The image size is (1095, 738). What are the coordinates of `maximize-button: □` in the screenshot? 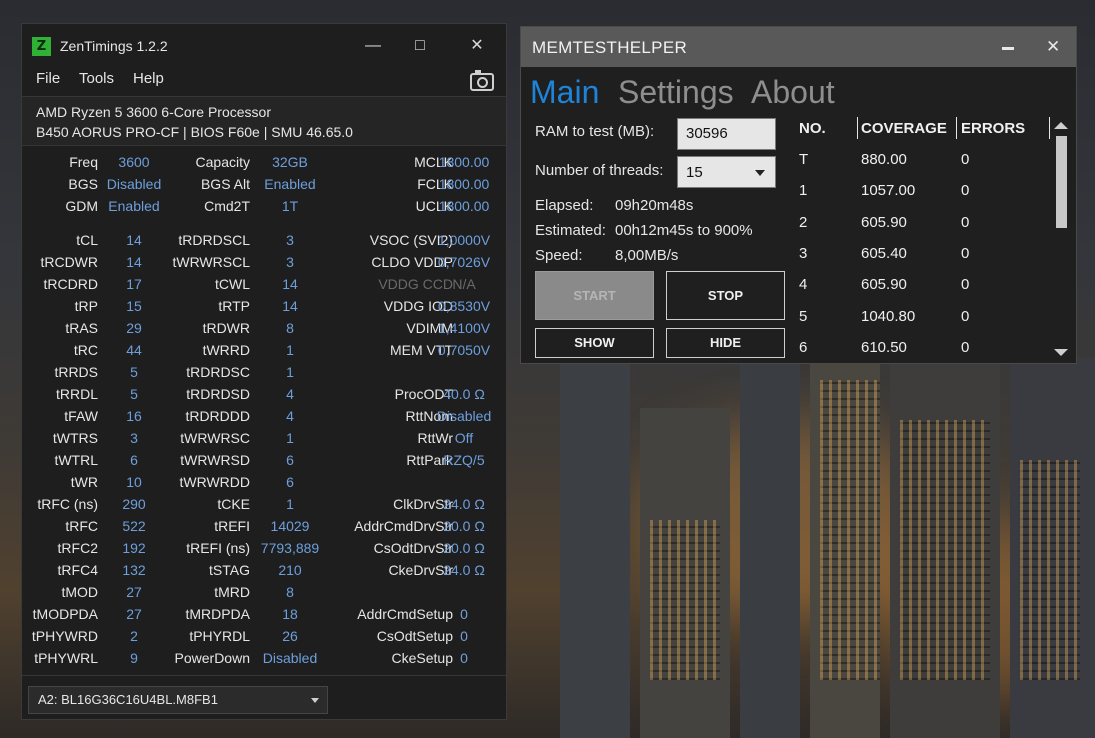 It's located at (420, 46).